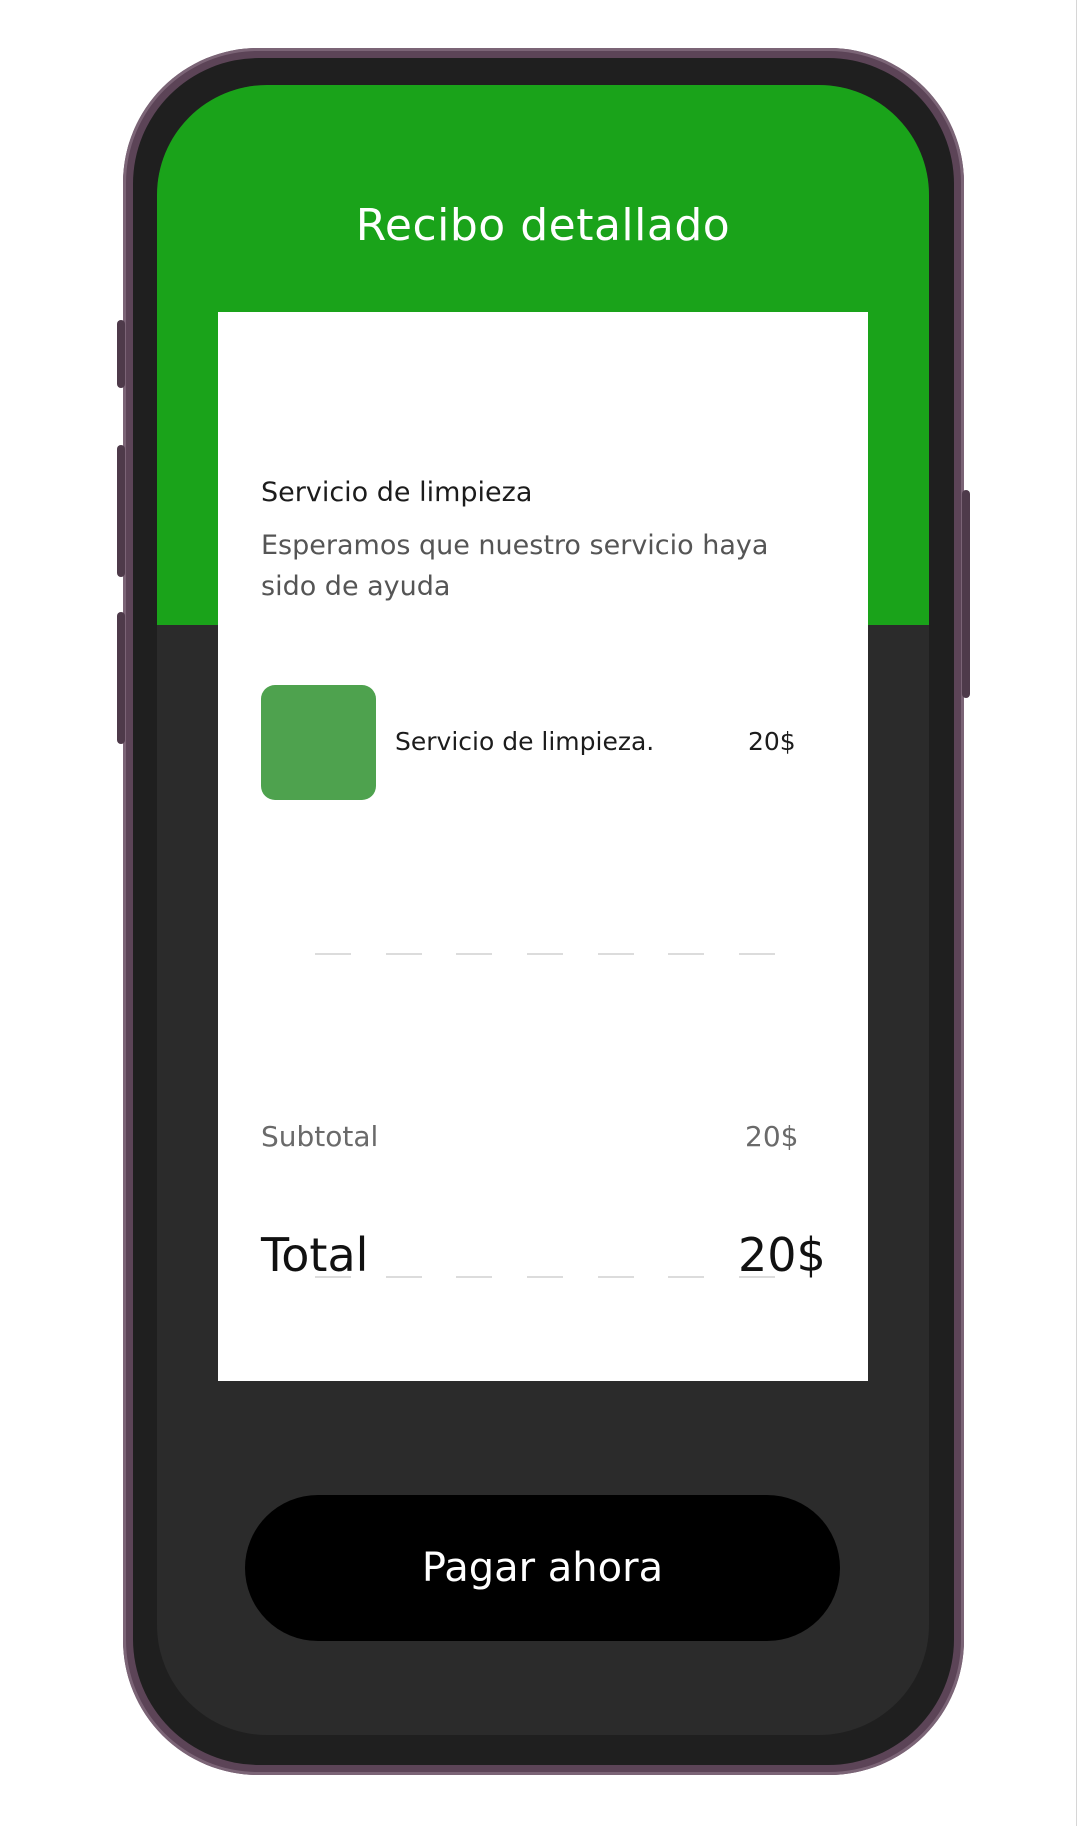 The width and height of the screenshot is (1080, 1826). I want to click on service-title: Servicio de limpieza, so click(397, 492).